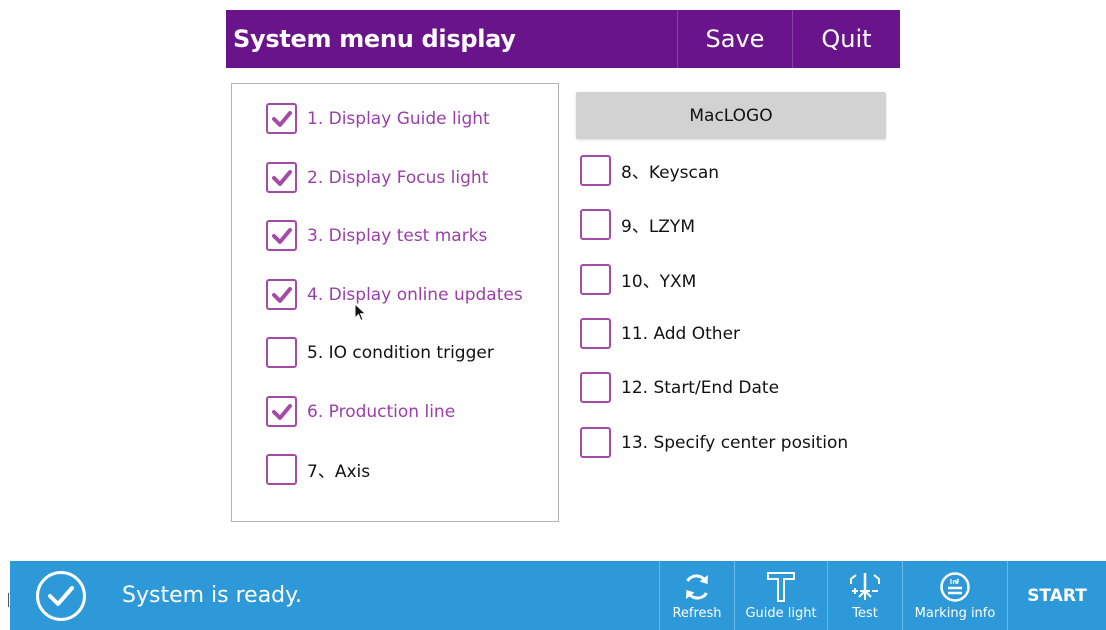 Image resolution: width=1106 pixels, height=630 pixels. I want to click on option-label: 3. Display test marks, so click(397, 235).